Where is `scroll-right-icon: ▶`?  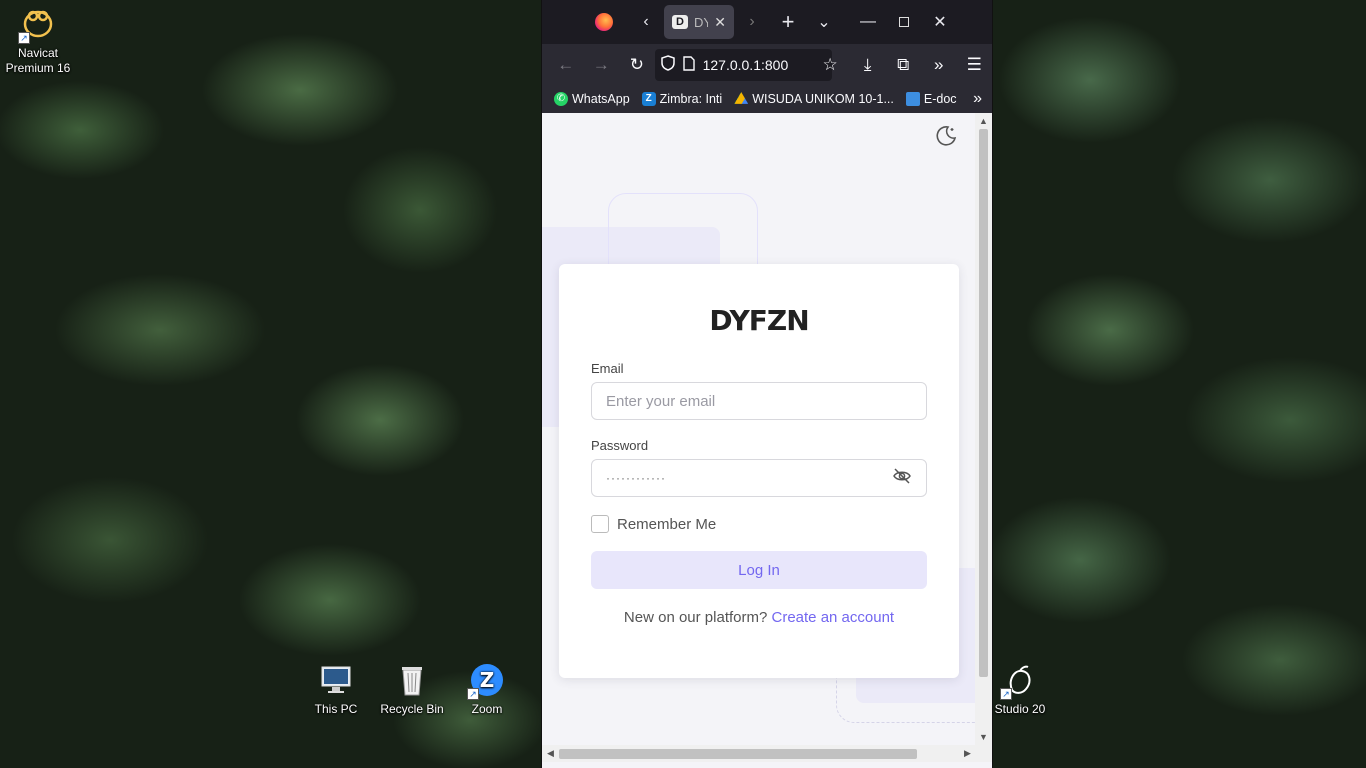
scroll-right-icon: ▶ is located at coordinates (967, 753).